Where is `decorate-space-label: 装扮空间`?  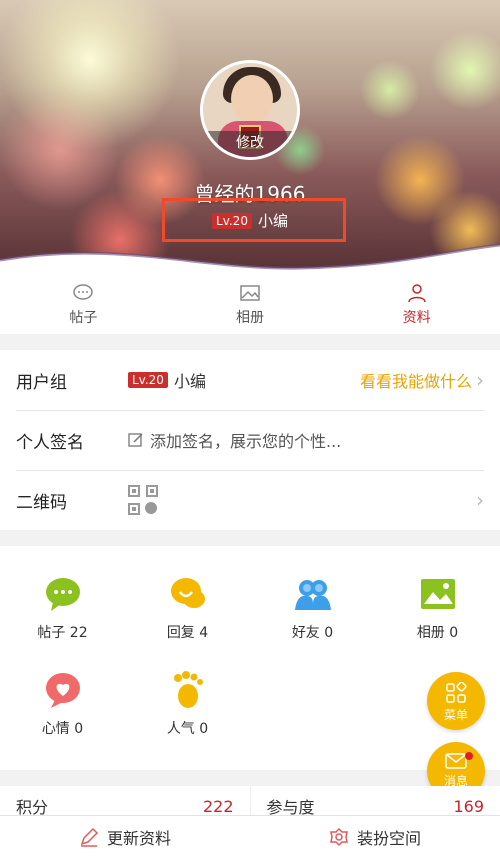
decorate-space-label: 装扮空间 is located at coordinates (388, 838).